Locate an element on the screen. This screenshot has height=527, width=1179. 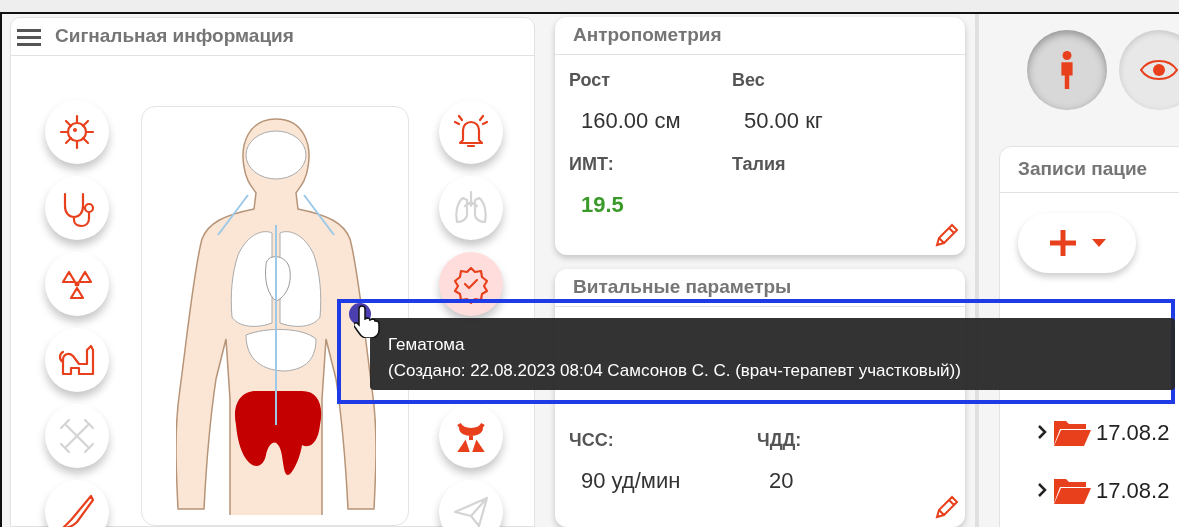
field-value: 19.5 is located at coordinates (602, 205).